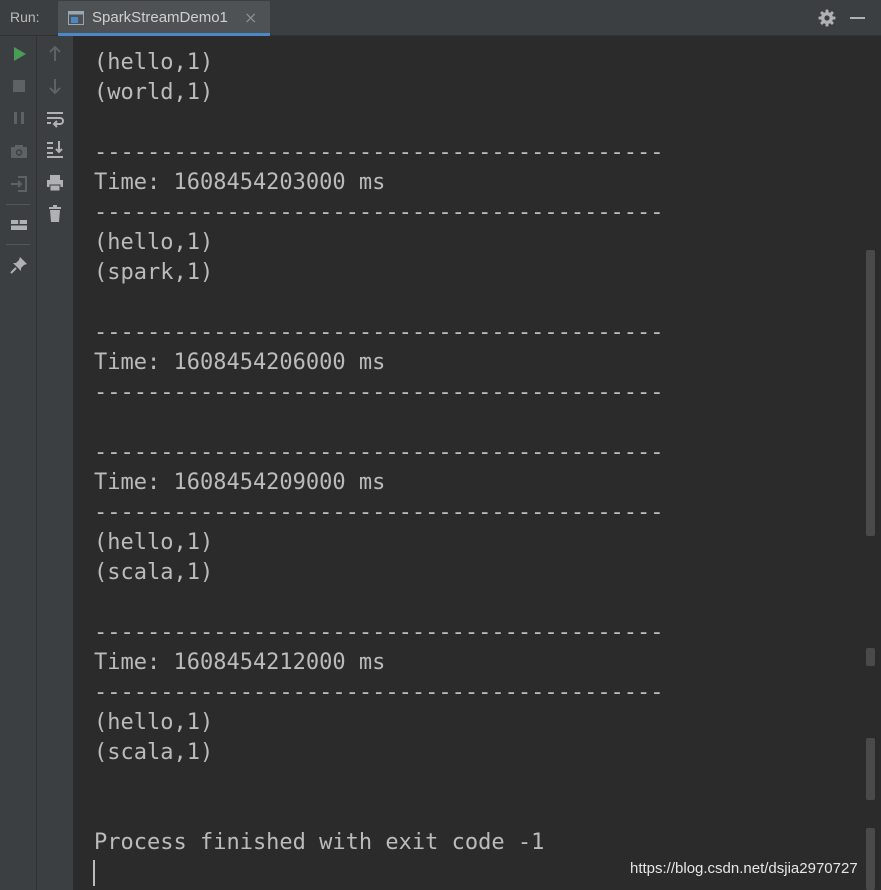 Image resolution: width=881 pixels, height=890 pixels. Describe the element at coordinates (240, 662) in the screenshot. I see `console-line: Time: 1608454212000 ms` at that location.